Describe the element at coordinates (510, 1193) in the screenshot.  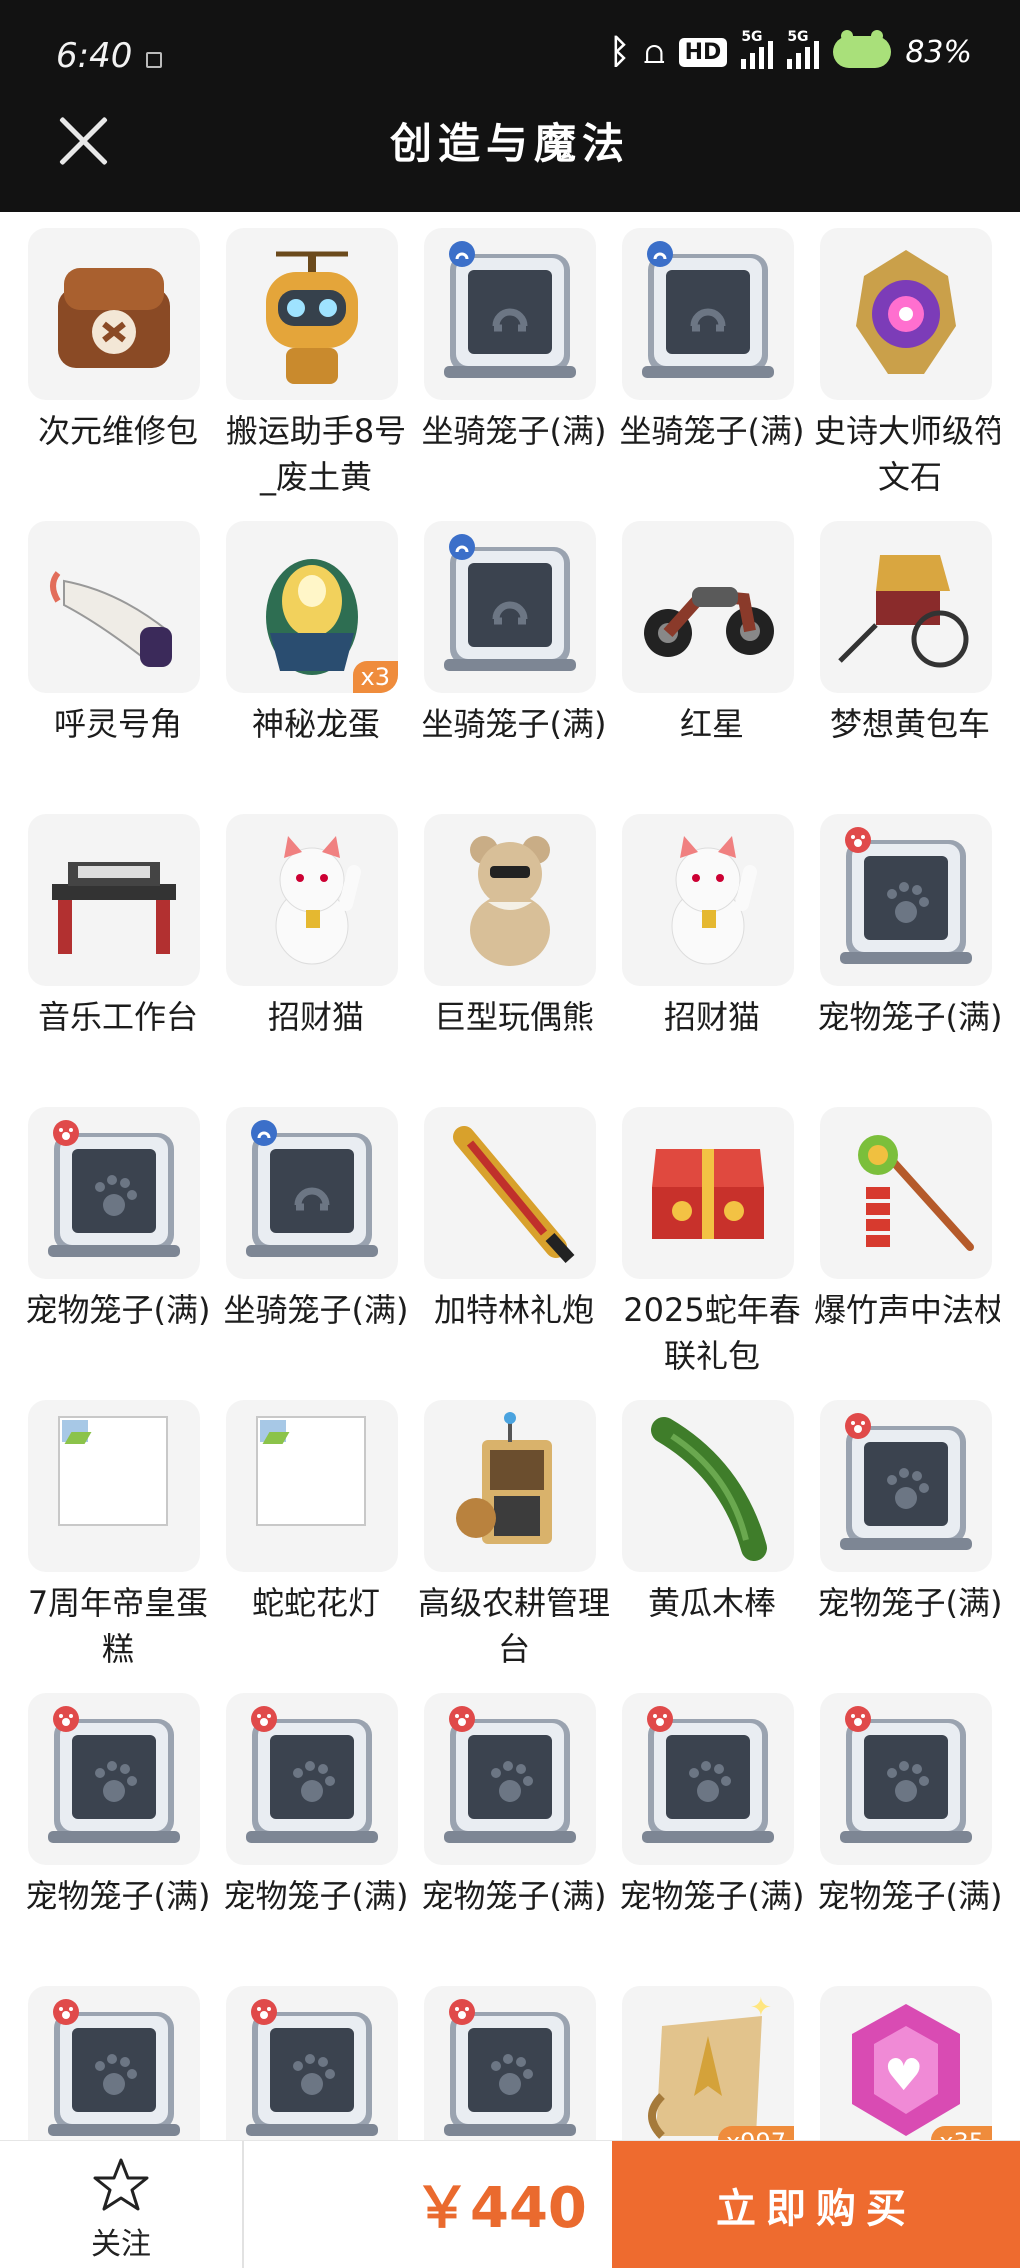
I see `salute-cannon-icon` at that location.